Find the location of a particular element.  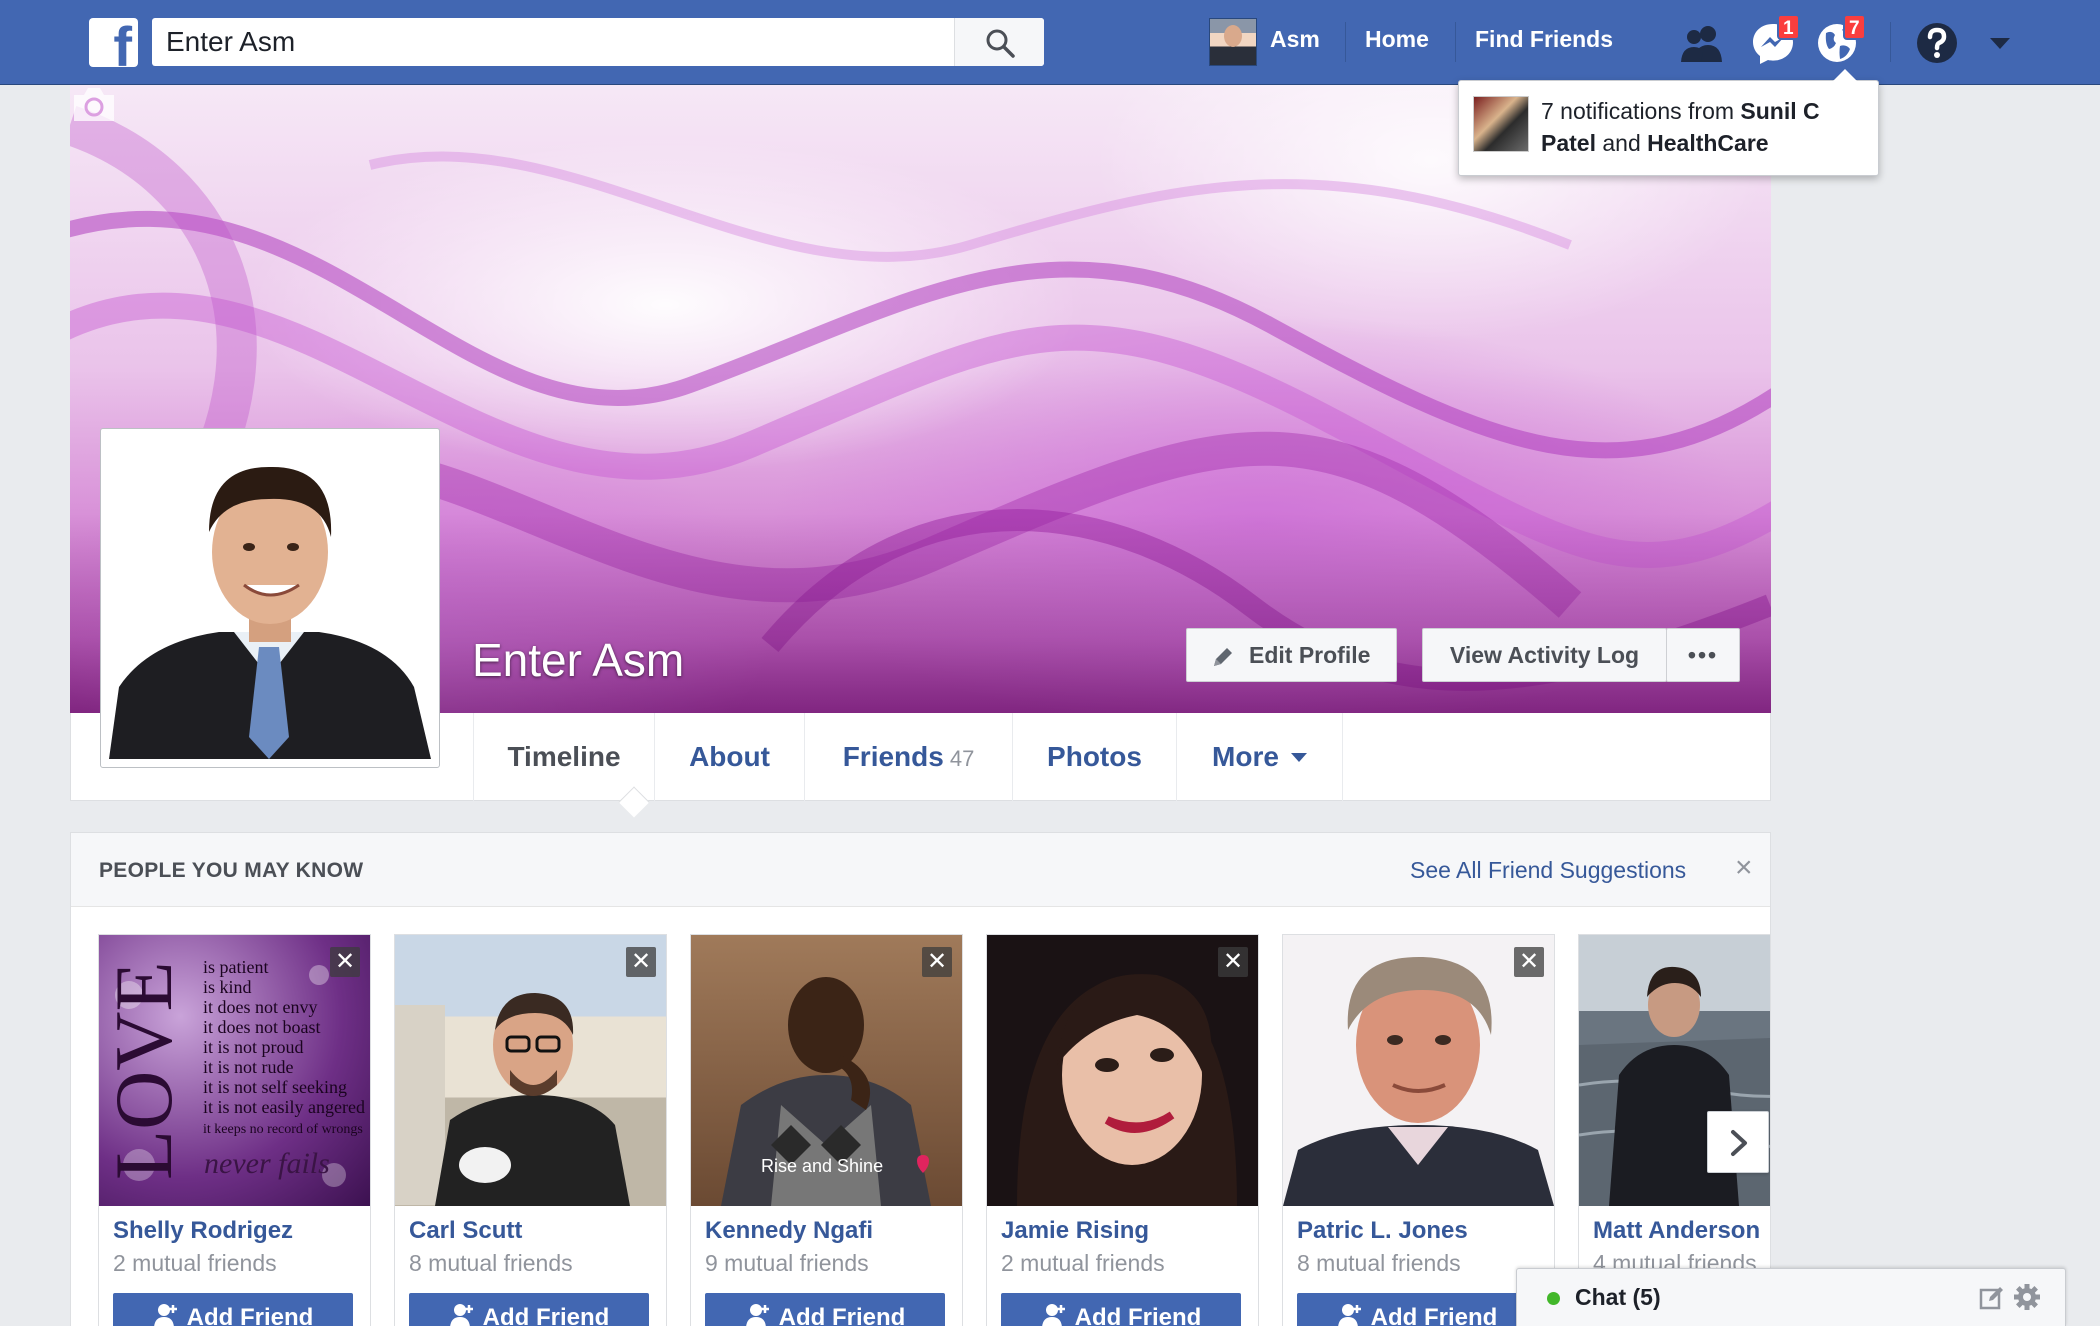

profile-photo-image is located at coordinates (270, 598).